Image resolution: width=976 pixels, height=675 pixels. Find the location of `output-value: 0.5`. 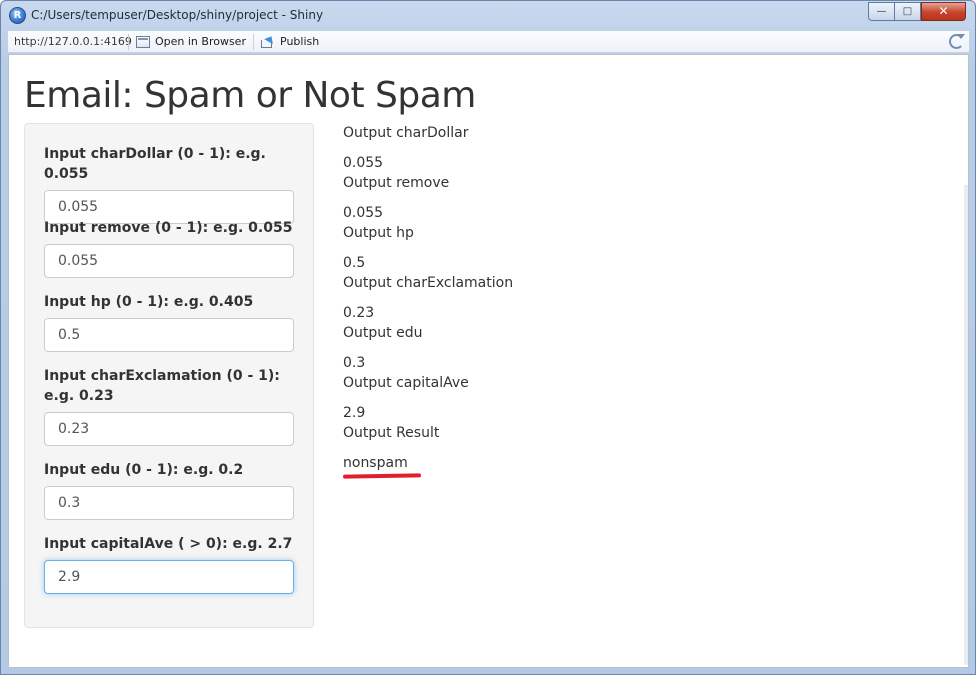

output-value: 0.5 is located at coordinates (354, 263).